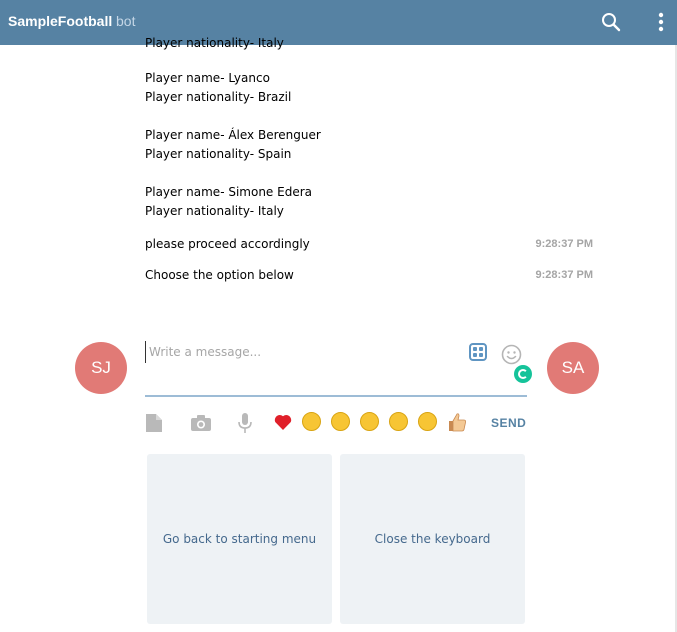 The height and width of the screenshot is (632, 677). I want to click on chat-title: SampleFootball, so click(60, 21).